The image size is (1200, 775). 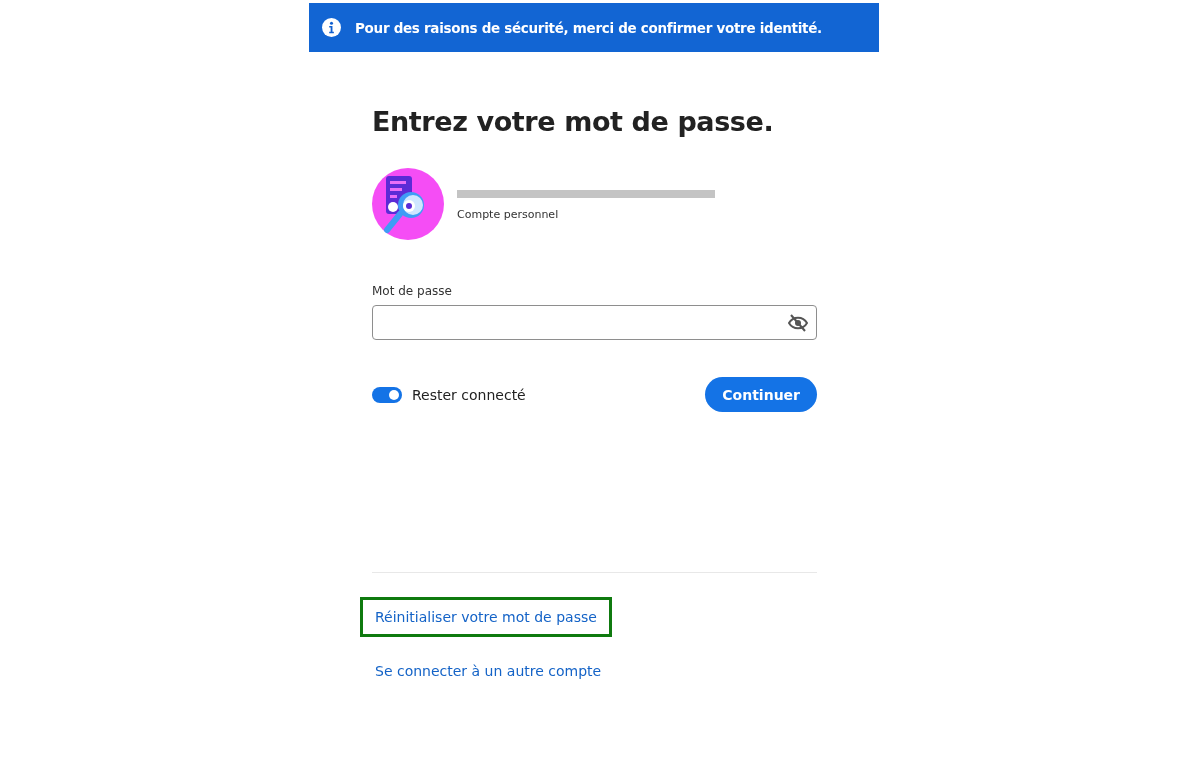 What do you see at coordinates (486, 617) in the screenshot?
I see `text-link: Réinitialiser votre mot de passe` at bounding box center [486, 617].